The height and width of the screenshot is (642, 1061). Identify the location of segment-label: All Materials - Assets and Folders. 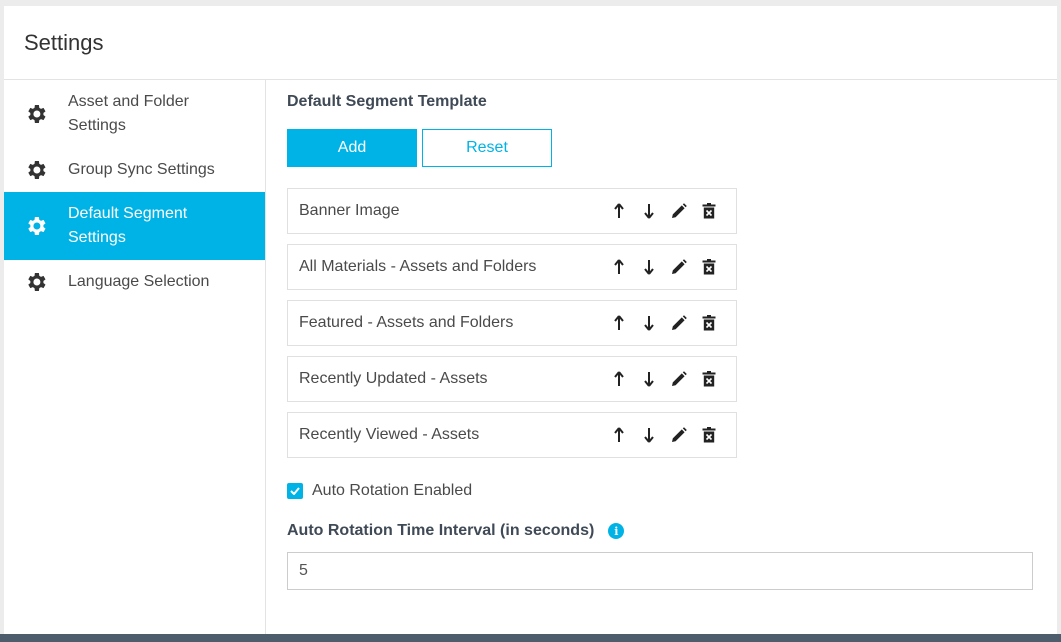
(418, 266).